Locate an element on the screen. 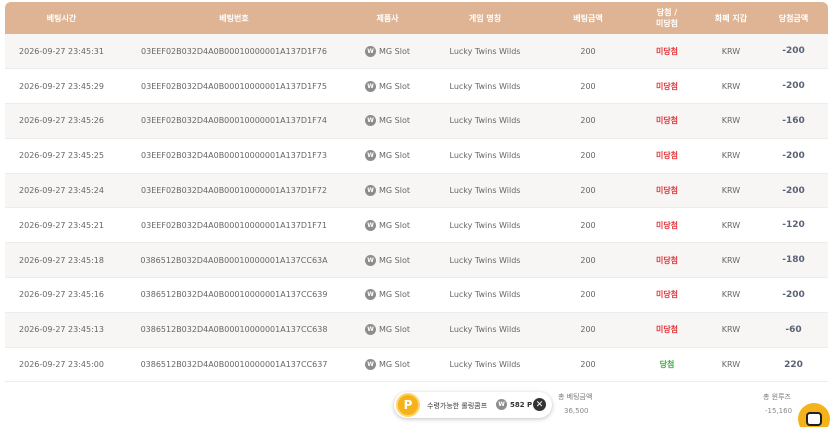 The width and height of the screenshot is (835, 427). bet-id-cell: 03EEF02B032D4A0B00010000001A137D1F76 is located at coordinates (234, 52).